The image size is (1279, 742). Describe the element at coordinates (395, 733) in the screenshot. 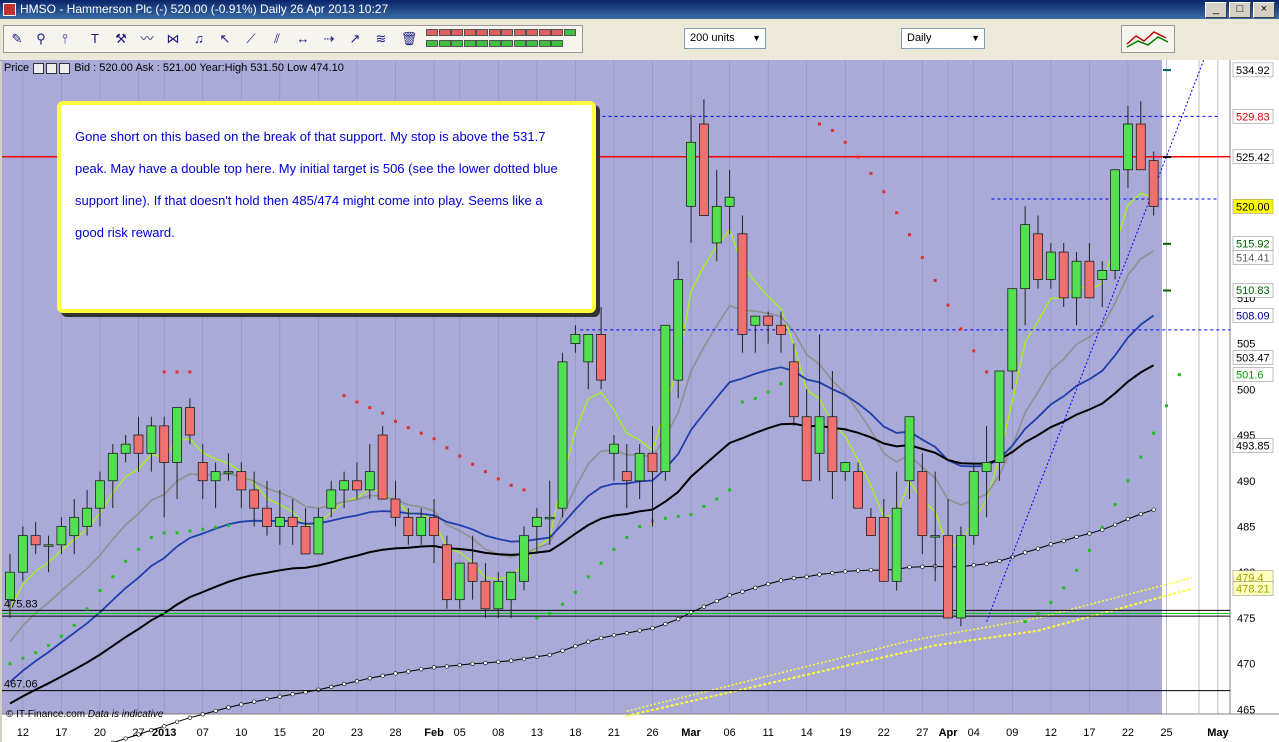

I see `x-tick-label: 28` at that location.